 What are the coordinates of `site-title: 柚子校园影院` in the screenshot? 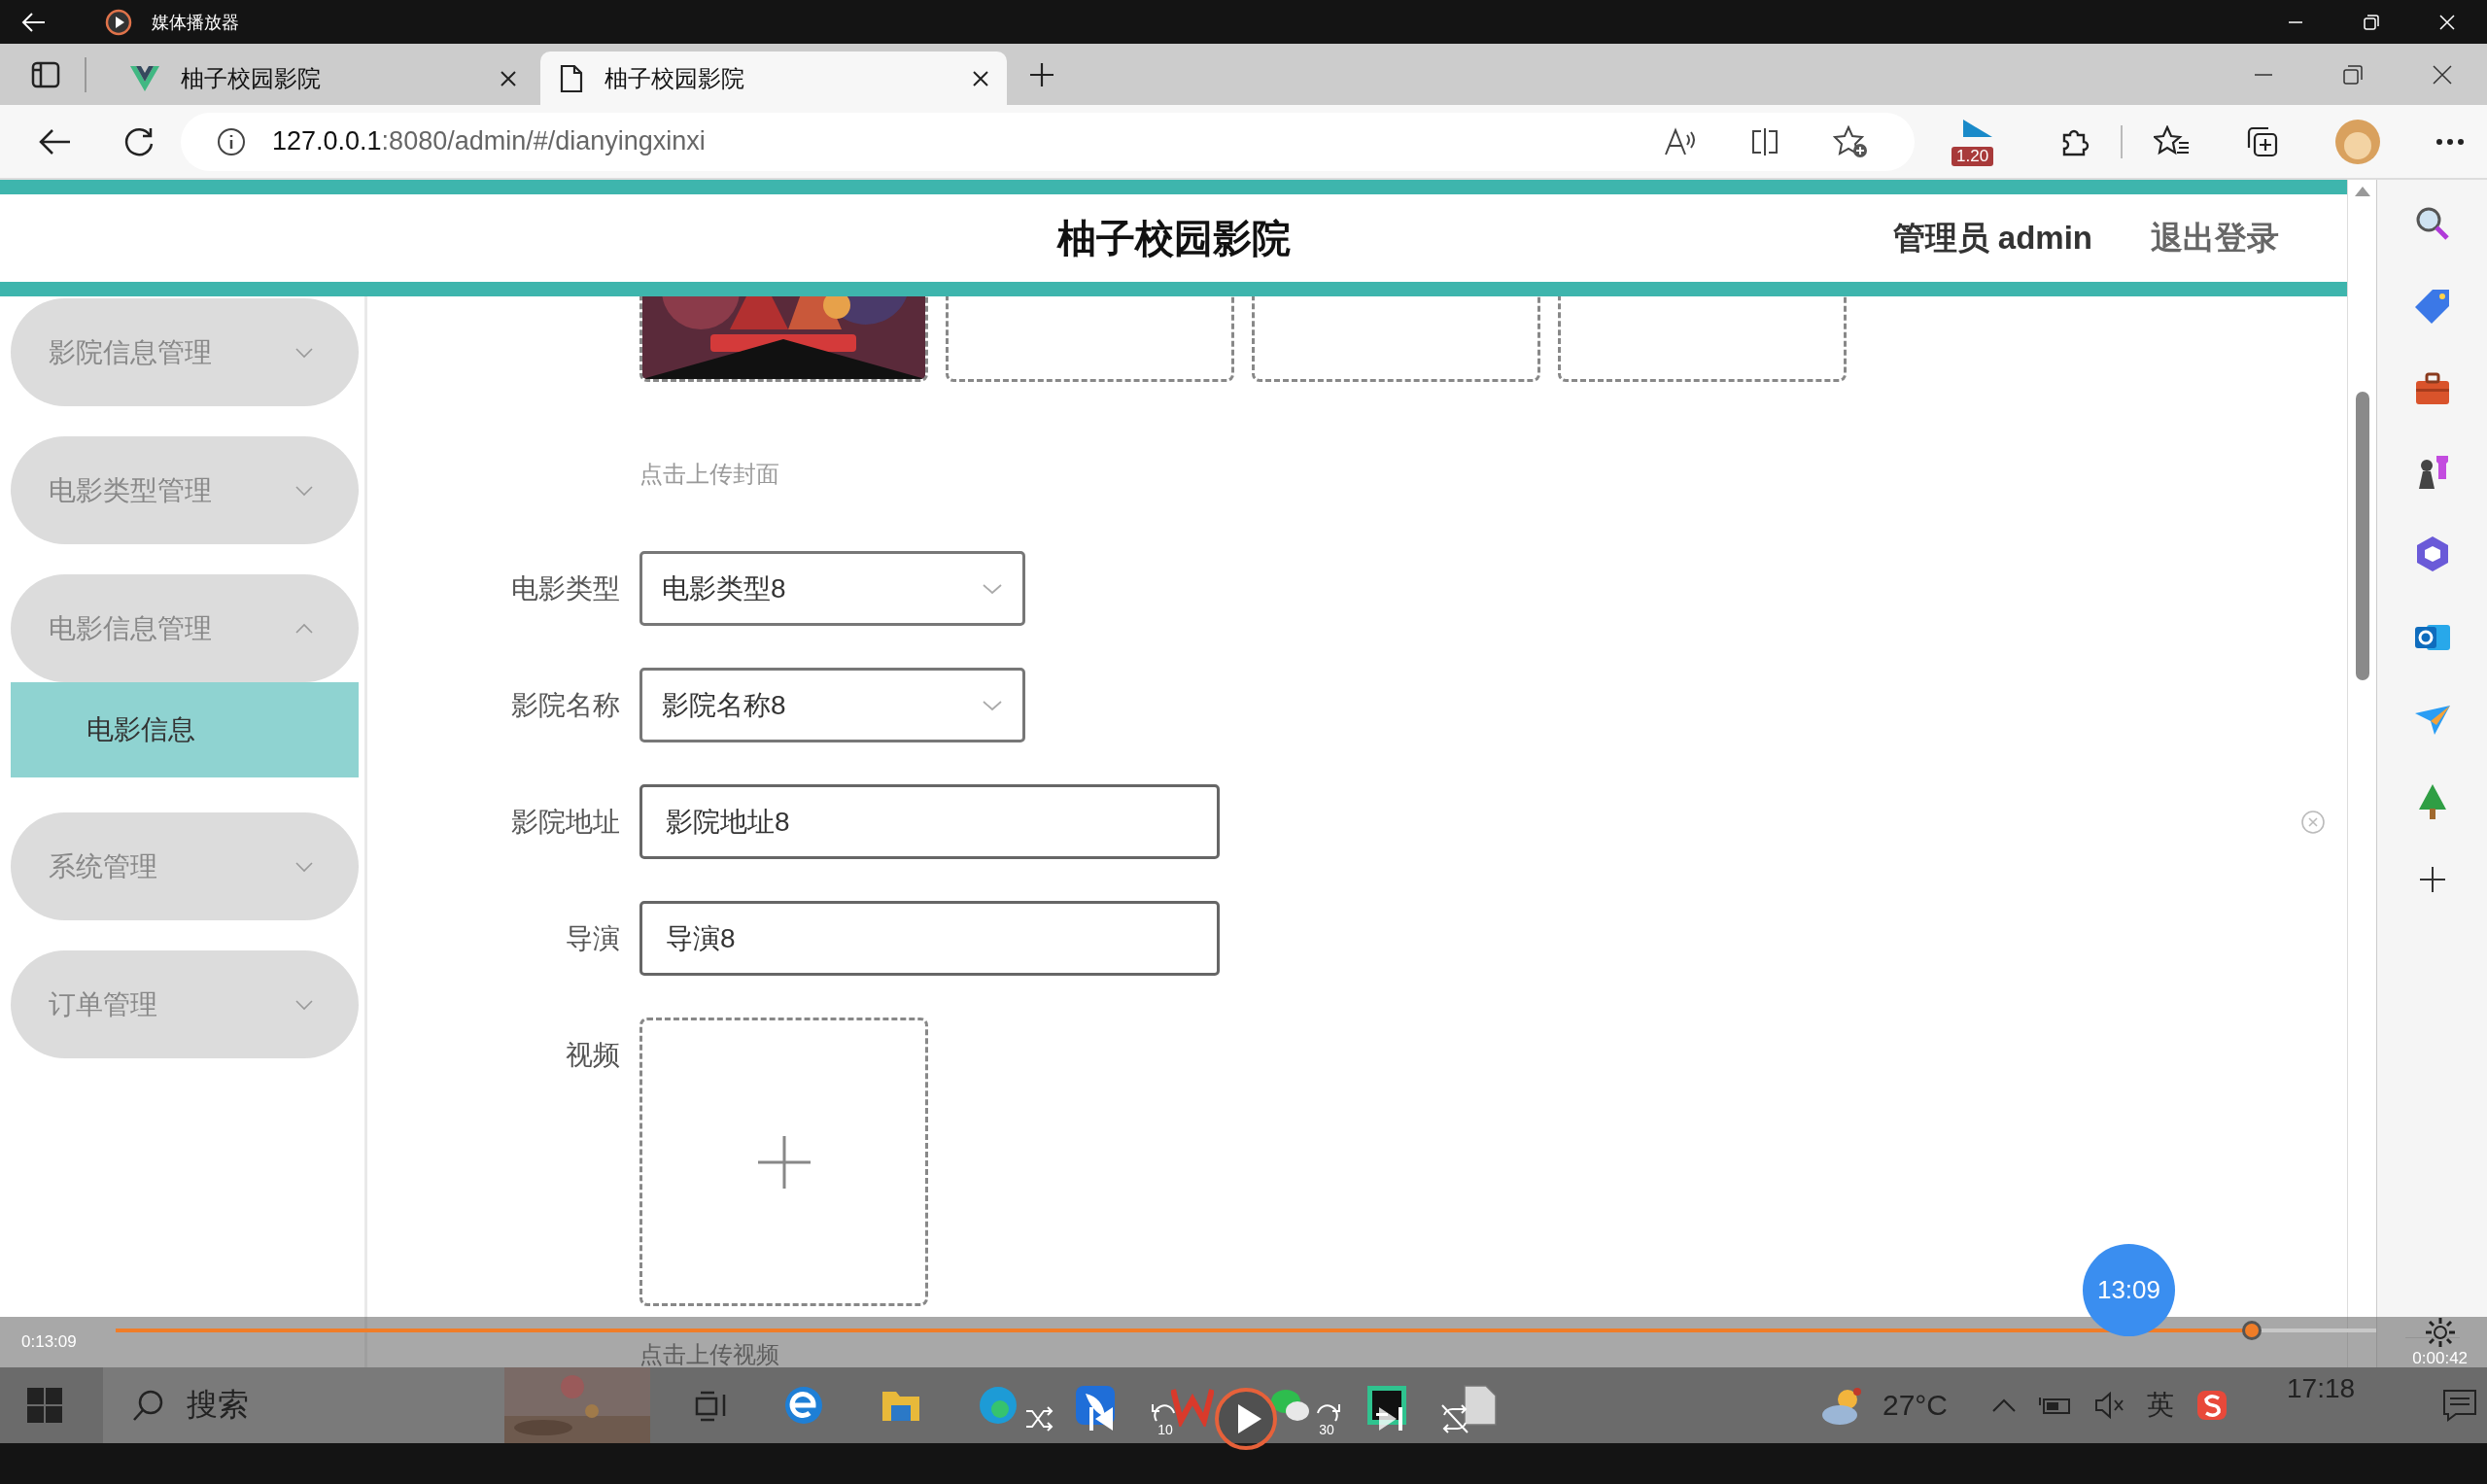 It's located at (1173, 238).